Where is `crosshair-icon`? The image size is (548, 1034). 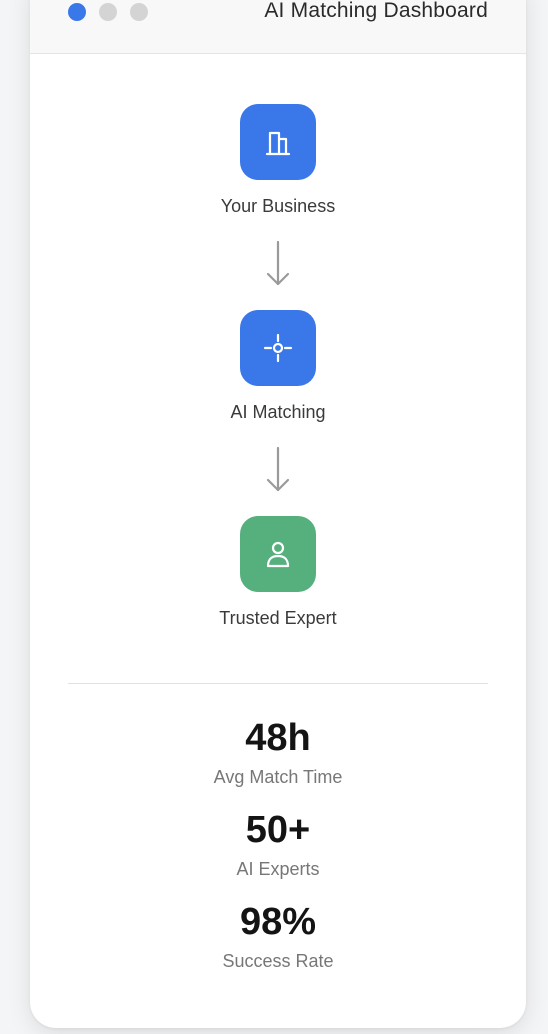 crosshair-icon is located at coordinates (278, 348).